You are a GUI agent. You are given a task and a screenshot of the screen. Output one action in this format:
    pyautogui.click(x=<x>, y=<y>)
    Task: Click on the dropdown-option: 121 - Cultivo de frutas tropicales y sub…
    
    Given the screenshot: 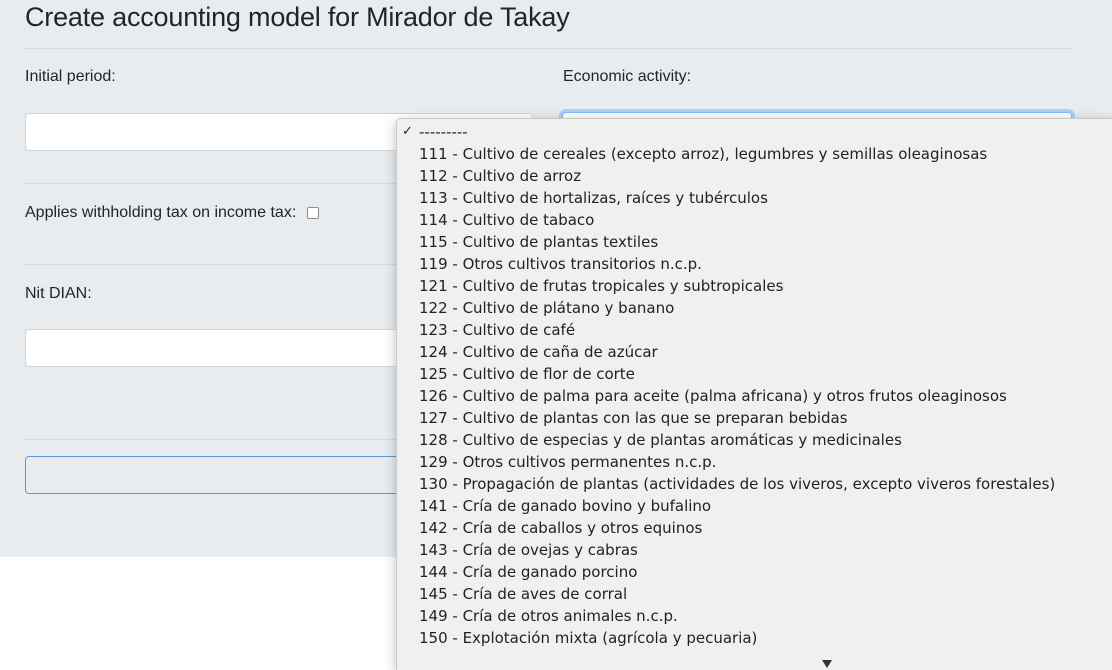 What is the action you would take?
    pyautogui.click(x=754, y=286)
    